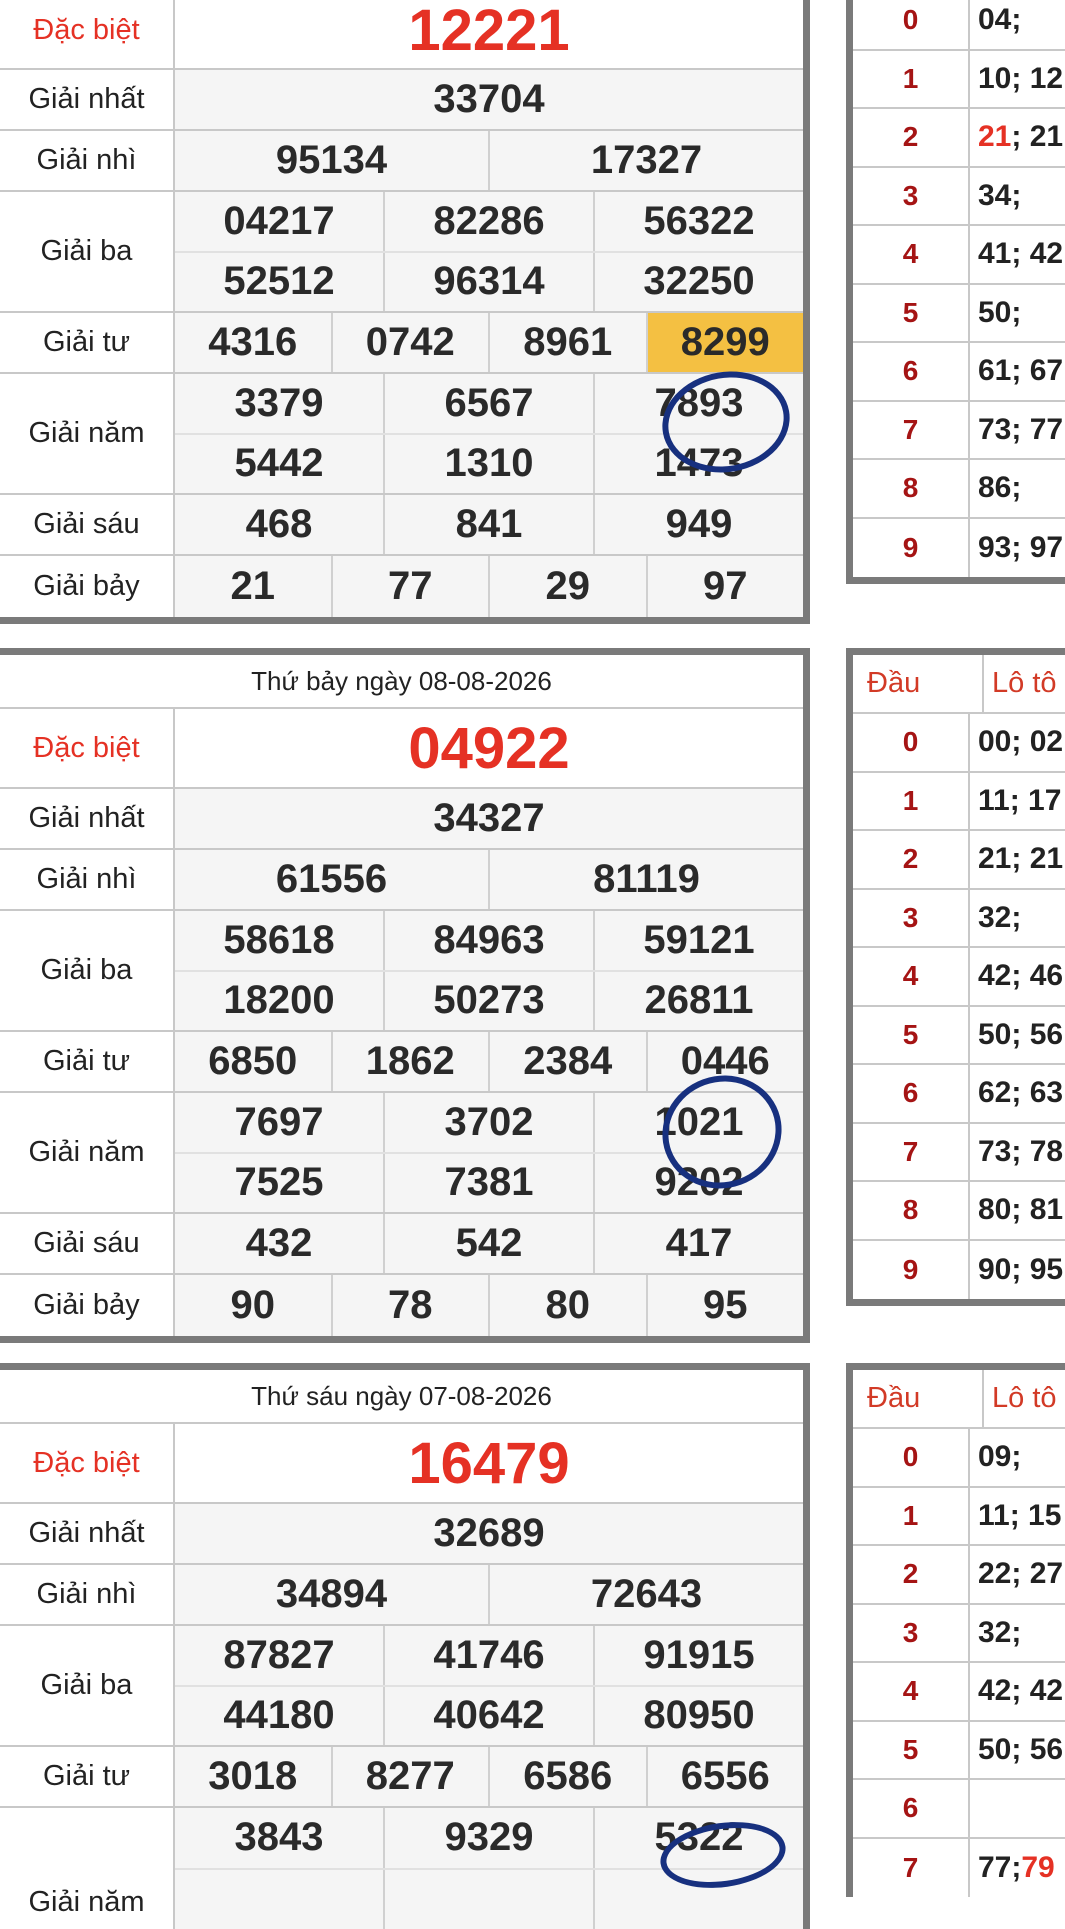 This screenshot has width=1065, height=1929. I want to click on seventh-prize: 97, so click(725, 586).